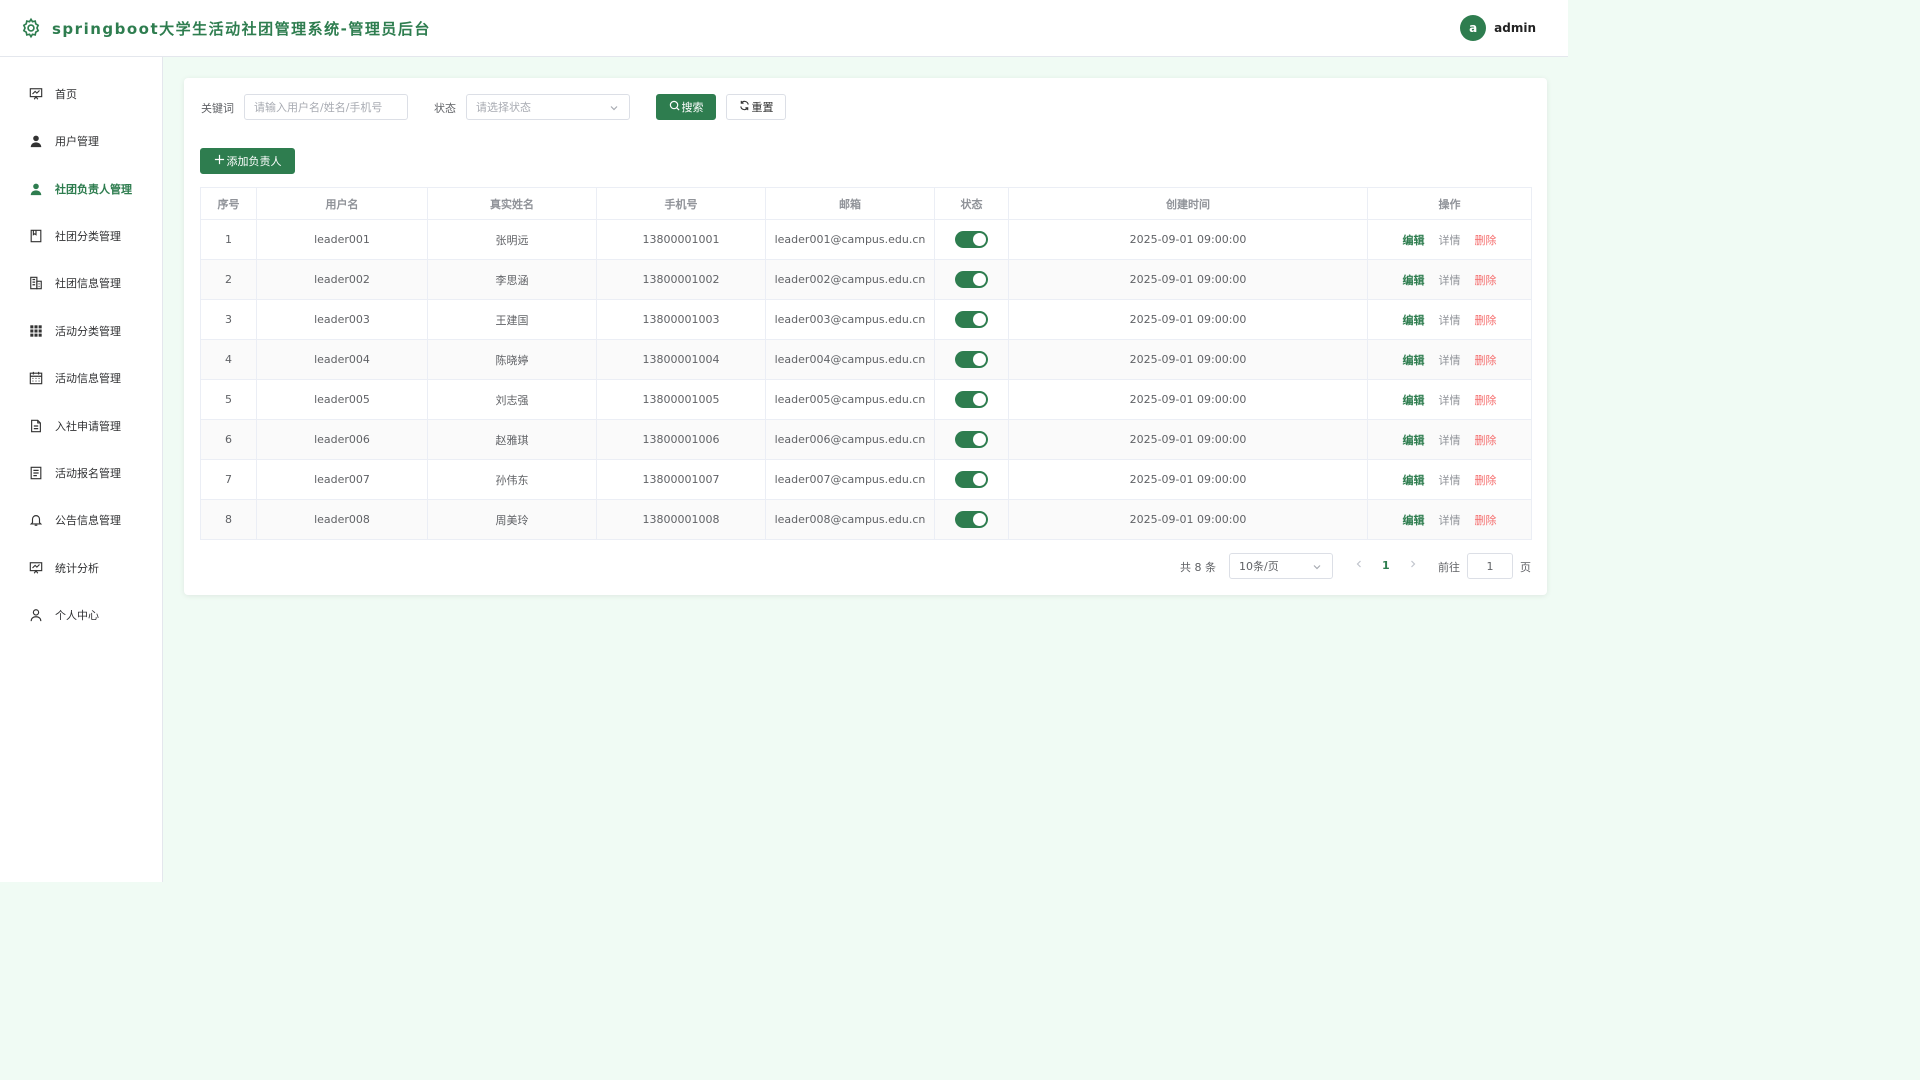 This screenshot has height=1080, width=1920. I want to click on chart-board-icon, so click(36, 568).